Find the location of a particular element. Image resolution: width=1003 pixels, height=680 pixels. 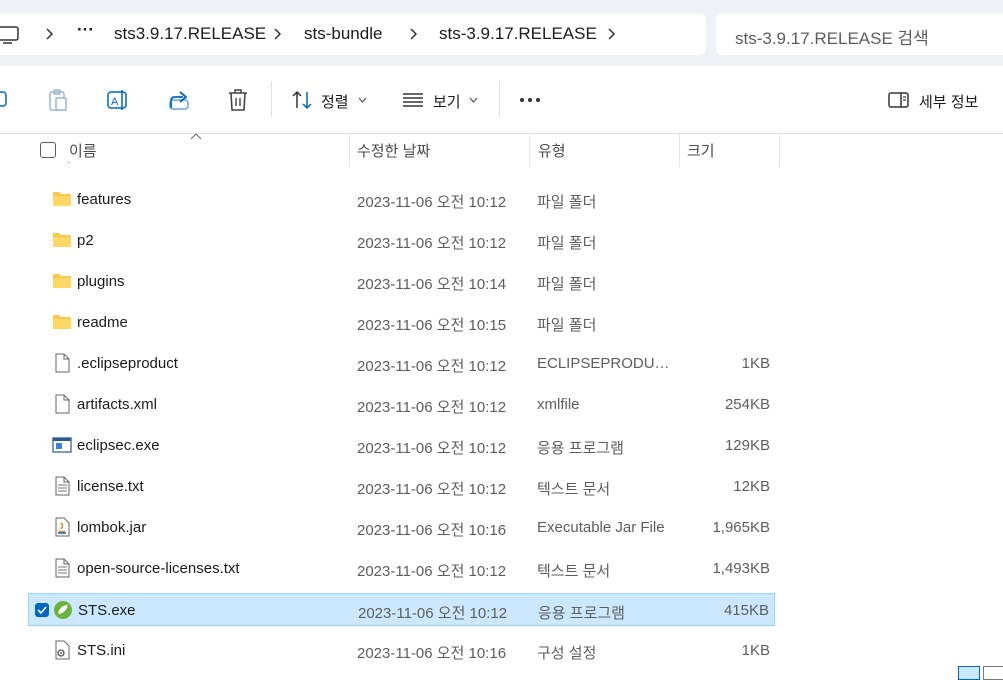

toolbar-divider is located at coordinates (271, 99).